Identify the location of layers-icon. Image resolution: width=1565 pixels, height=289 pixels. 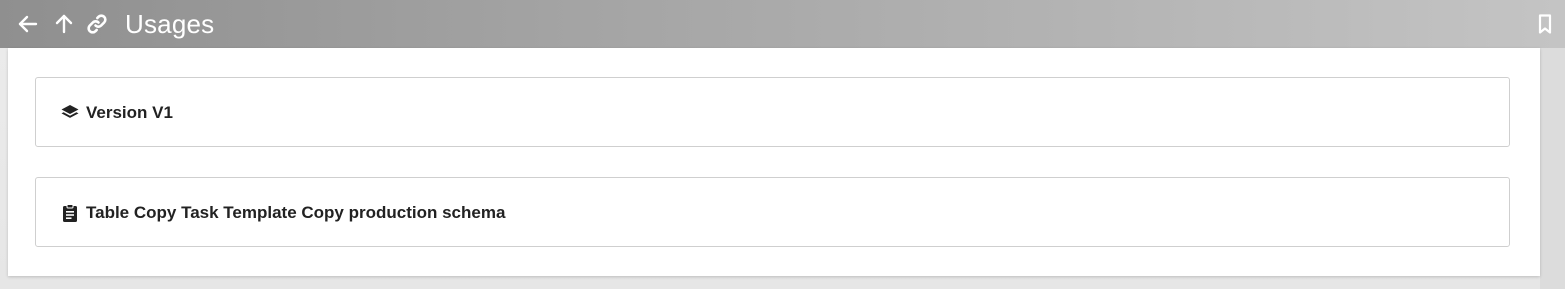
(70, 113).